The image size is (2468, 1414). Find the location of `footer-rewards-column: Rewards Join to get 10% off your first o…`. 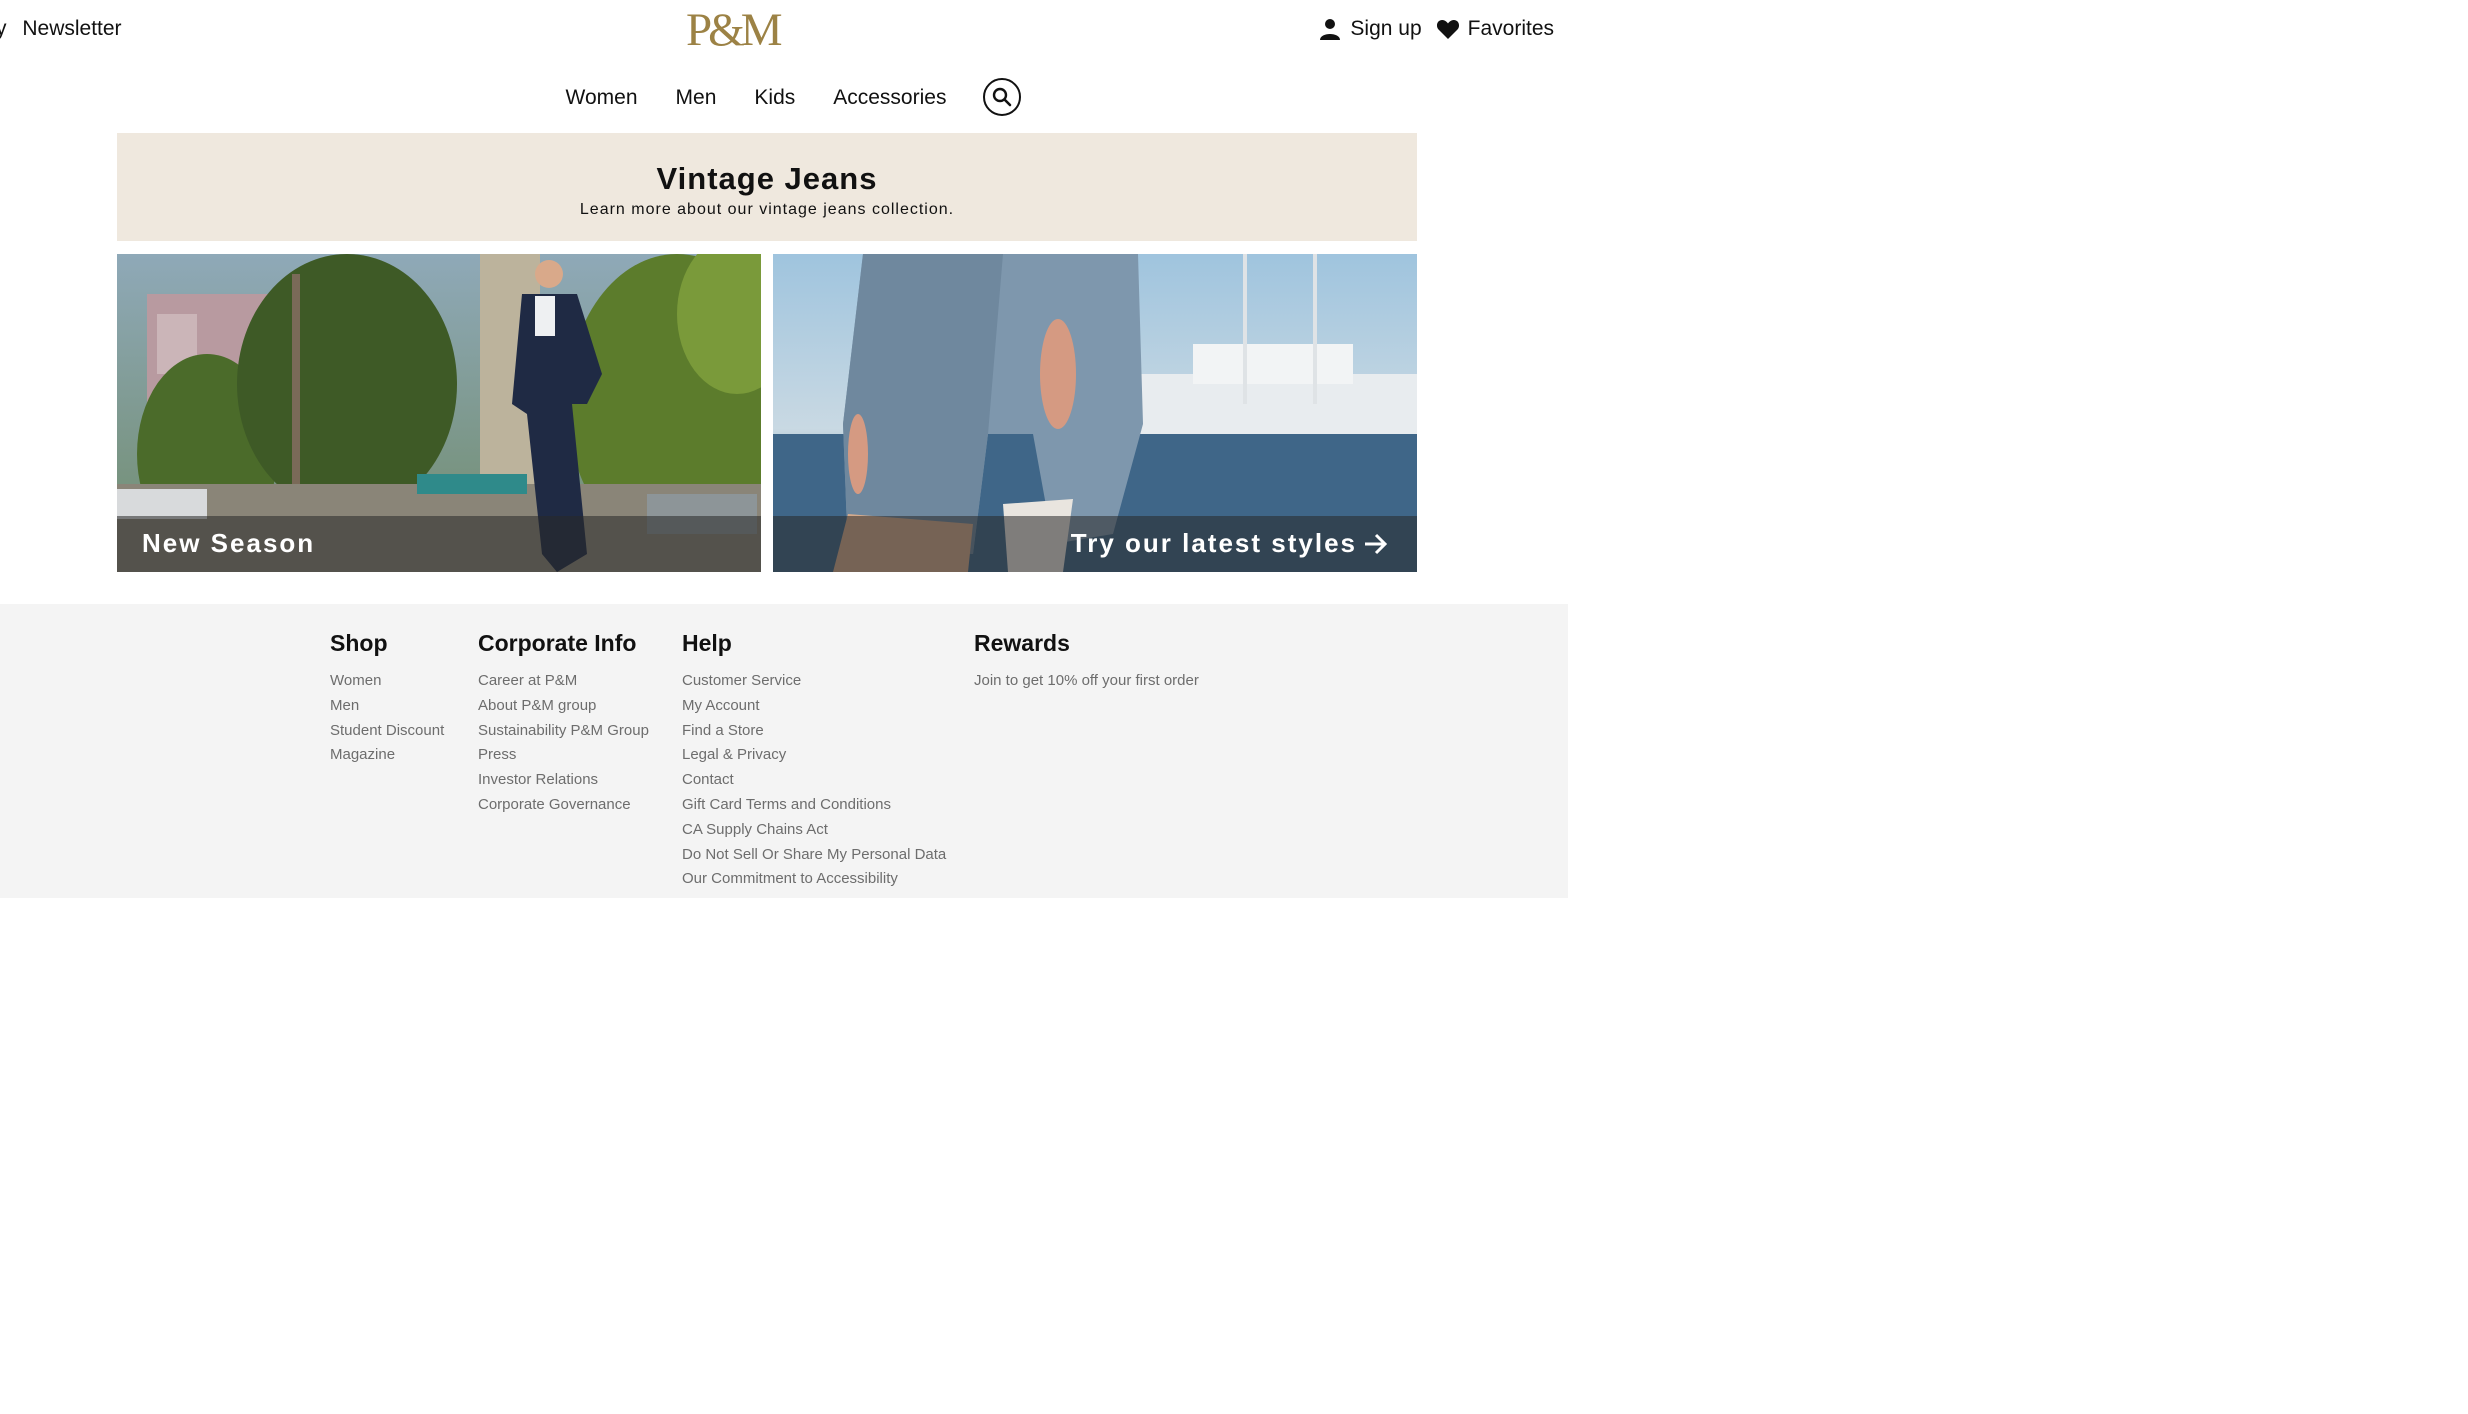

footer-rewards-column: Rewards Join to get 10% off your first o… is located at coordinates (1086, 662).